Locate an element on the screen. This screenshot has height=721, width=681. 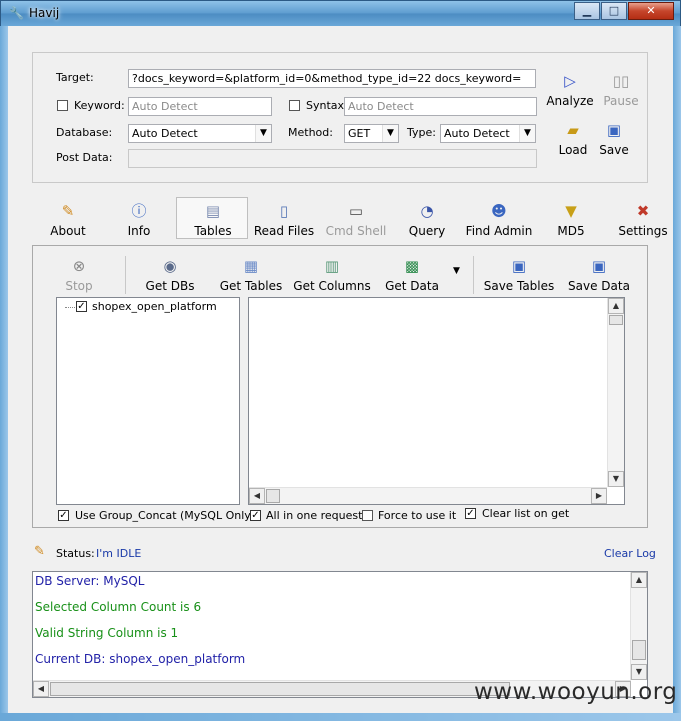
tab-about: ✎ About is located at coordinates (68, 220).